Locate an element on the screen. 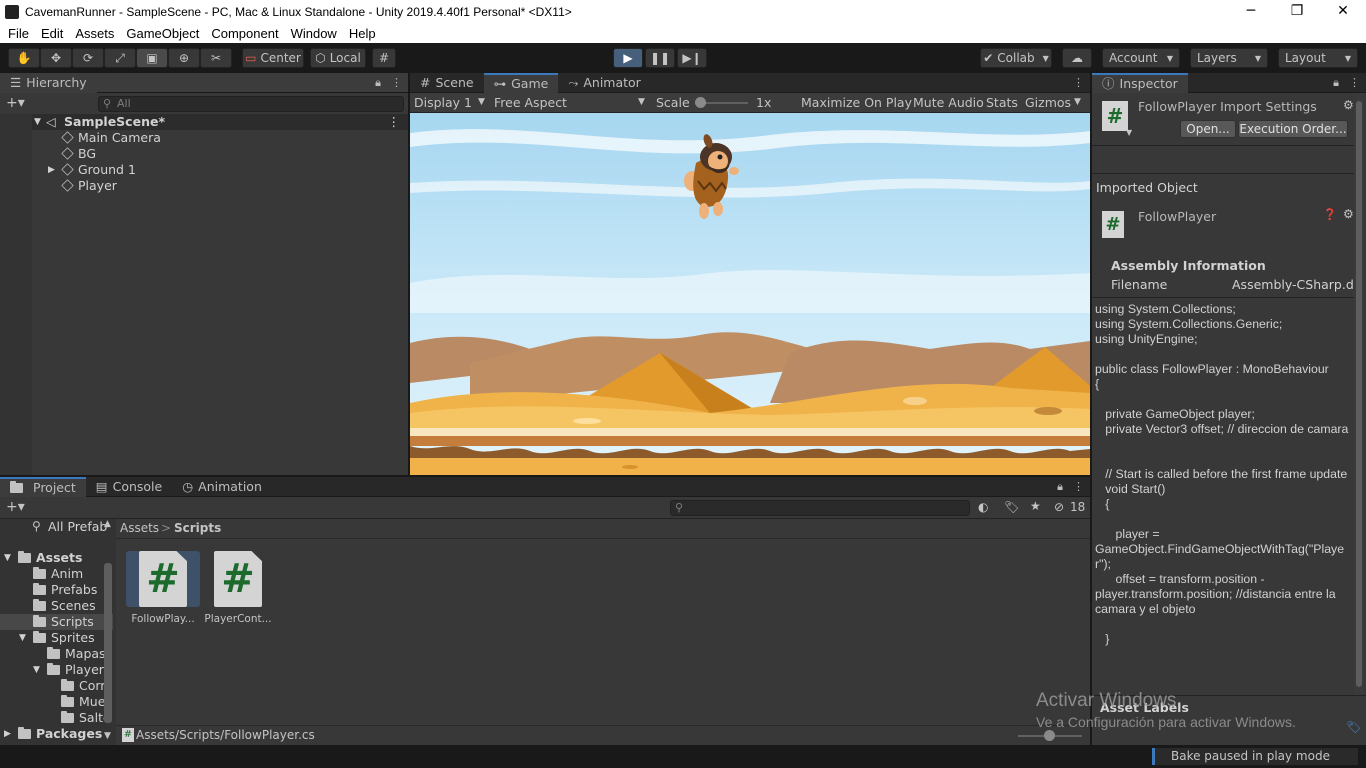  filter-type-icon: ◐ is located at coordinates (983, 507).